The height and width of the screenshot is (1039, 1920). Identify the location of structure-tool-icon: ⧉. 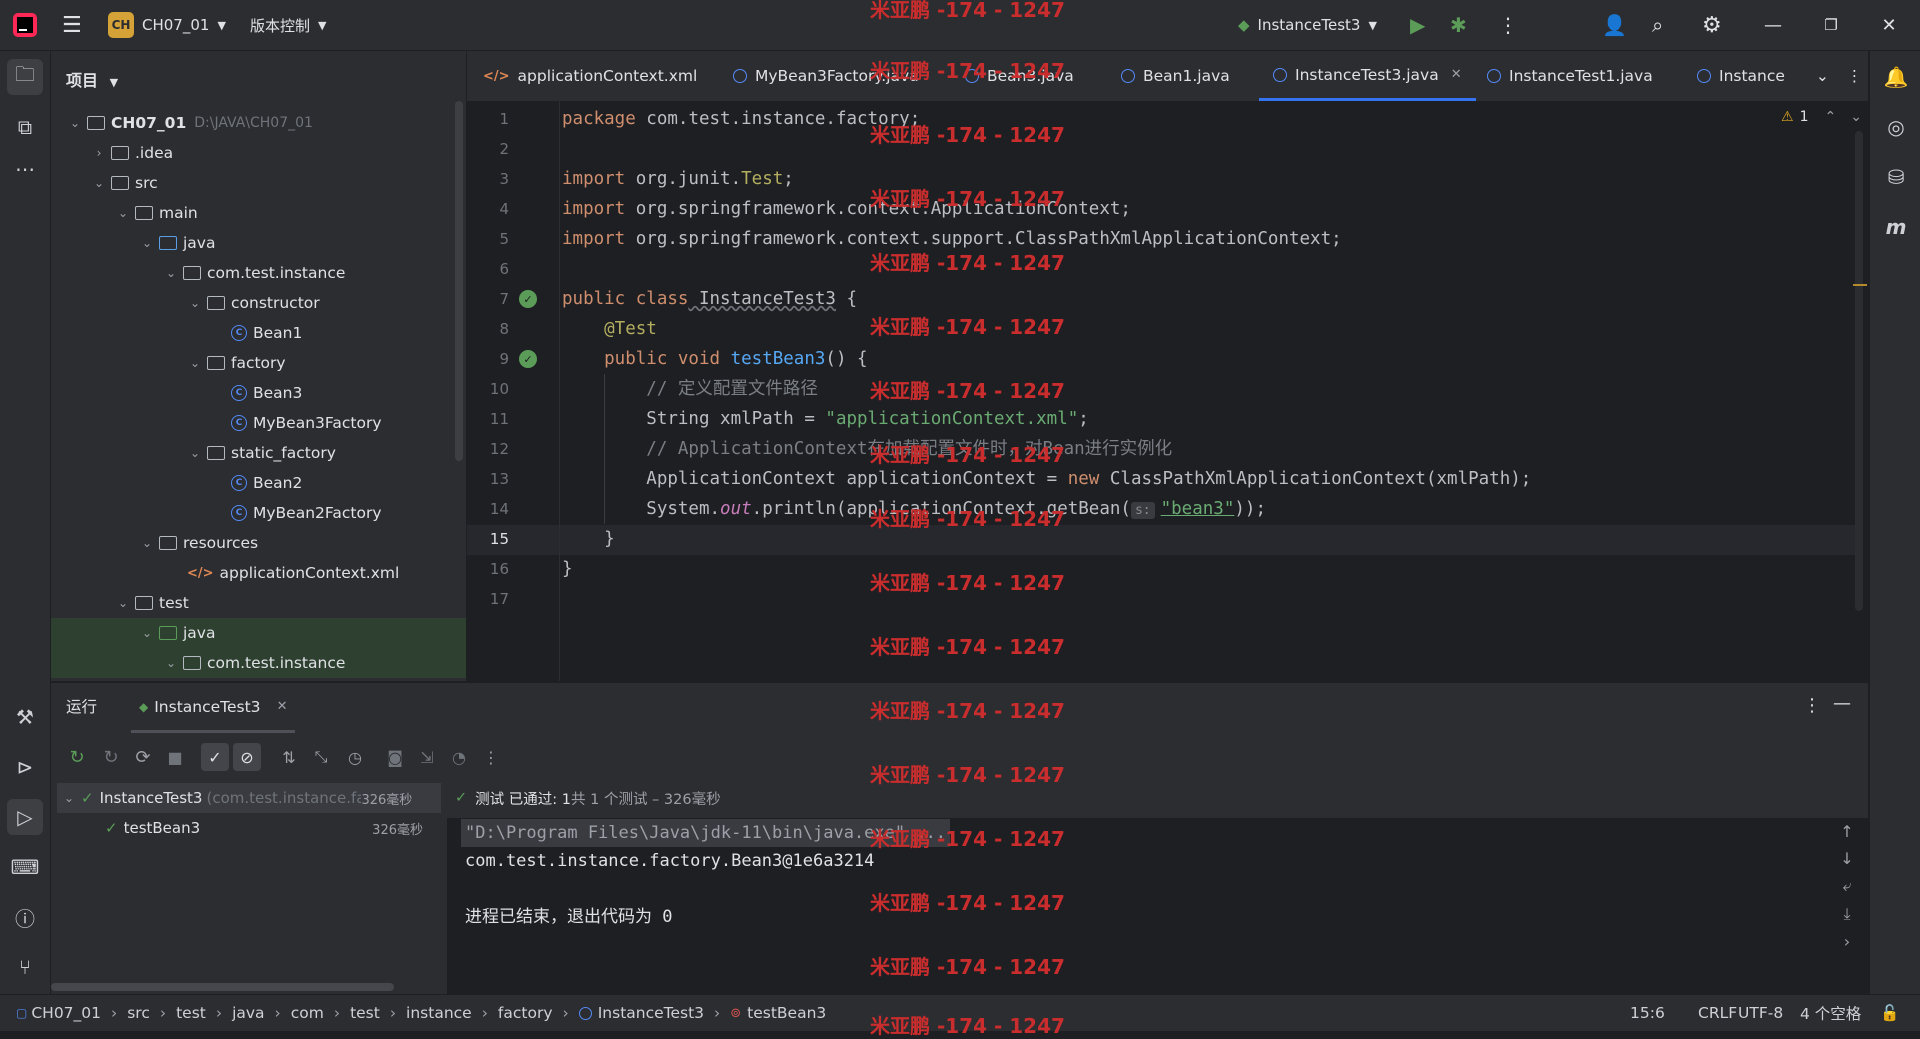
(25, 127).